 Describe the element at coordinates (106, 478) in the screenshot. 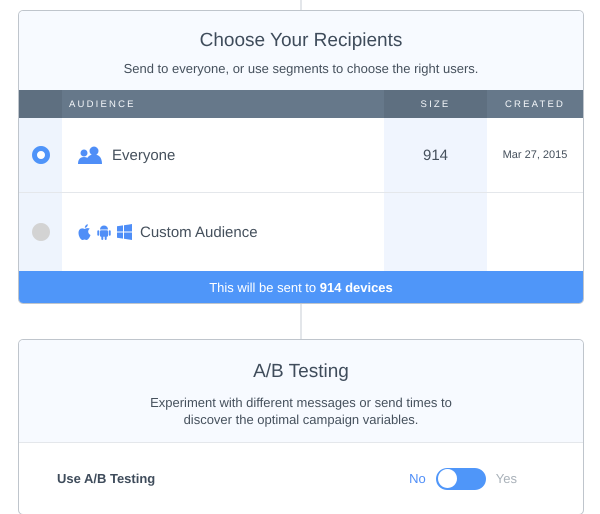

I see `setting-label: Use A/B Testing` at that location.